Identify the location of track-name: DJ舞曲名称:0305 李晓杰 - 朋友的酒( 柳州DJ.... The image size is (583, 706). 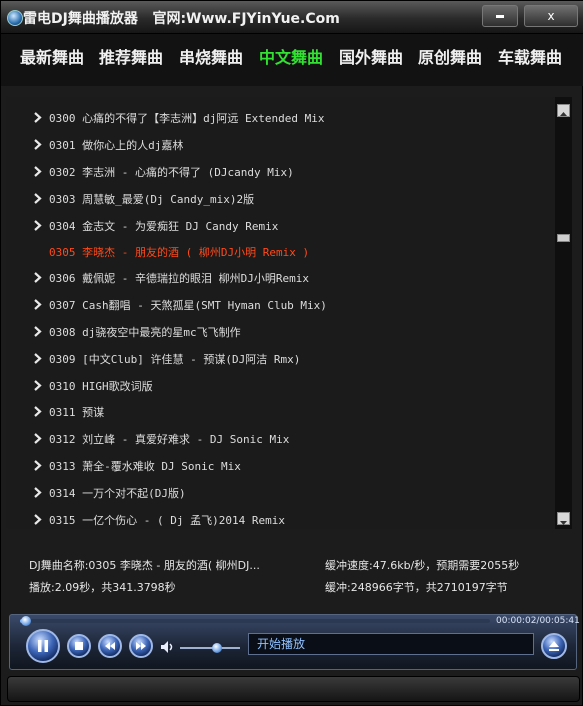
(144, 565).